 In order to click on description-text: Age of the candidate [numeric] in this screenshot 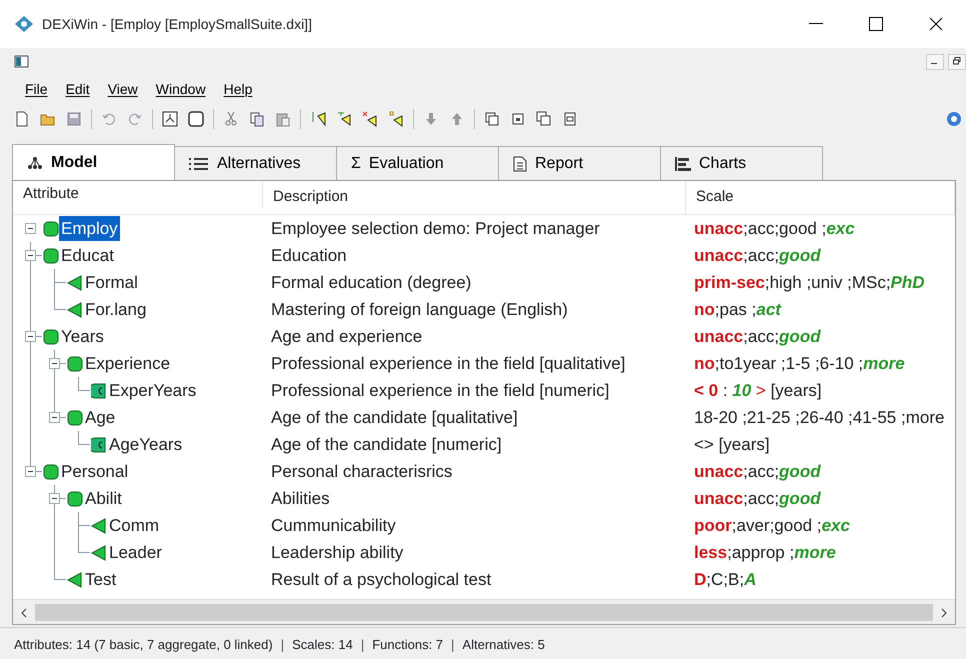, I will do `click(386, 445)`.